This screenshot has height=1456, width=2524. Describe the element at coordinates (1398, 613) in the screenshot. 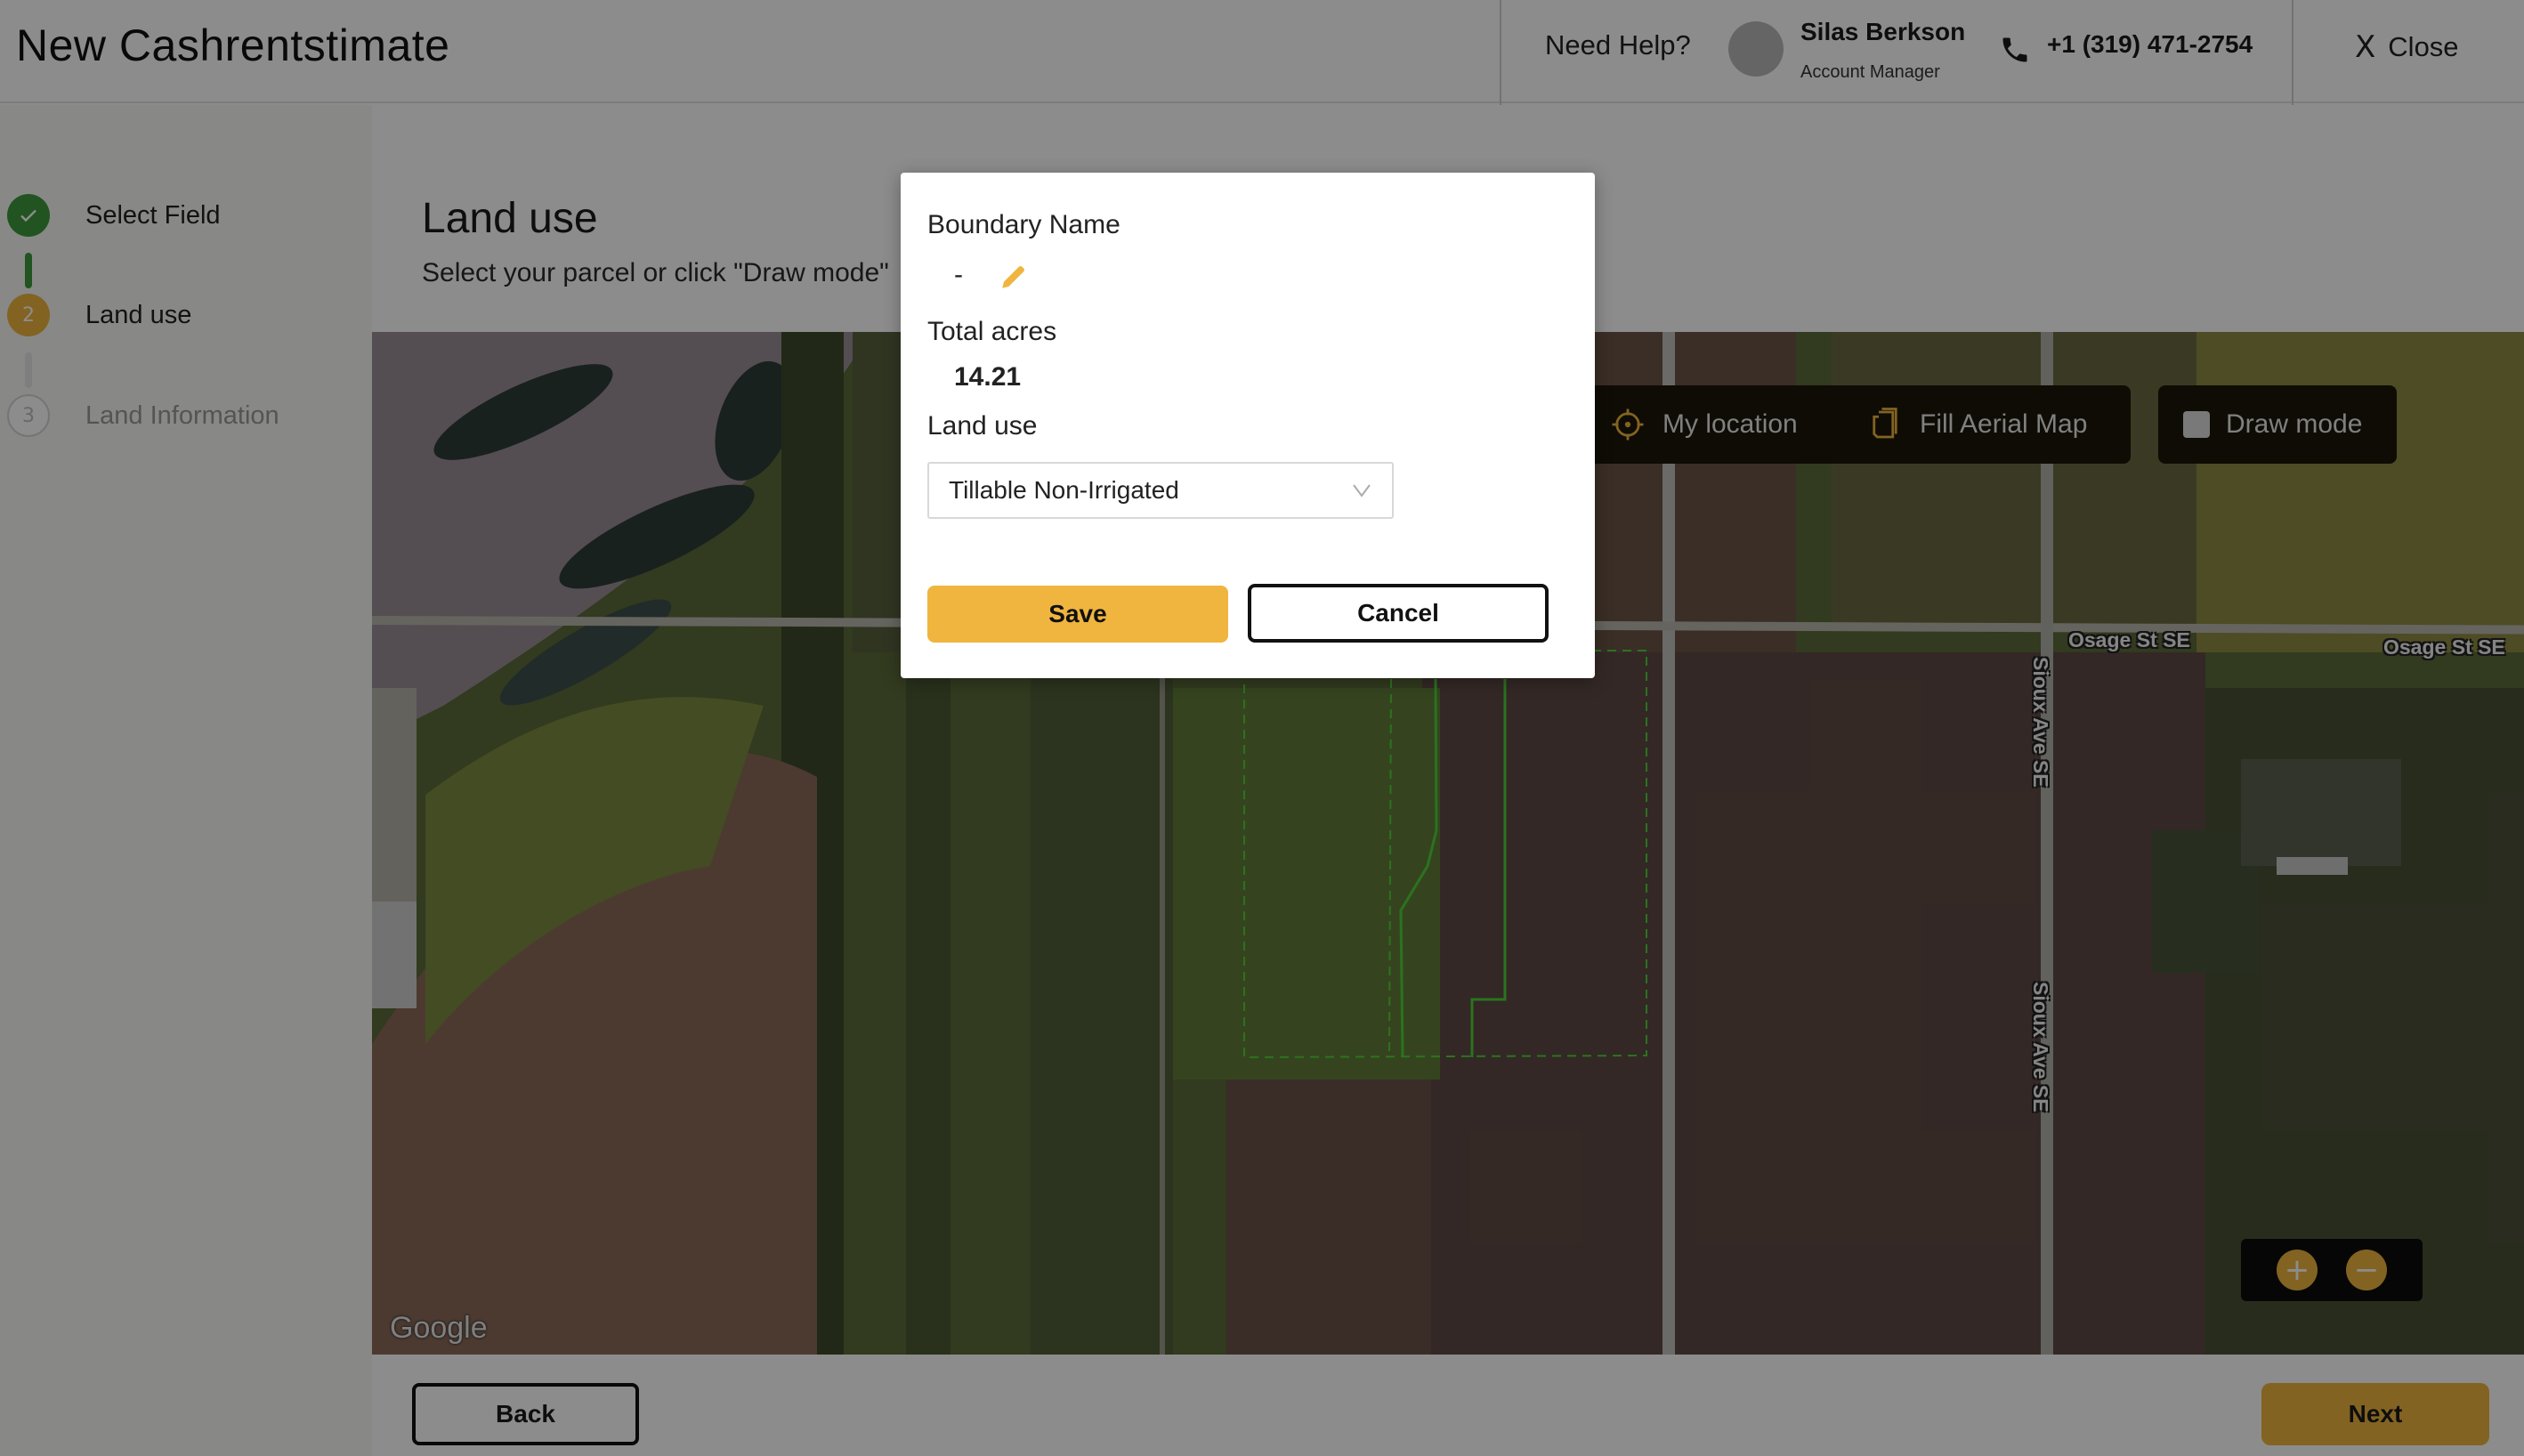

I see `cancel-button: Cancel` at that location.